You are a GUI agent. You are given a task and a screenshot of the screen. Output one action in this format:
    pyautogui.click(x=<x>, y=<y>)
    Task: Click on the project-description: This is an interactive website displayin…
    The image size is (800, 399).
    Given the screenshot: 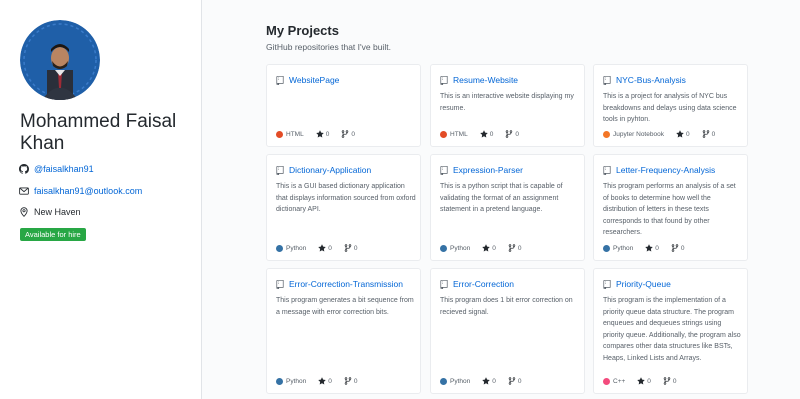 What is the action you would take?
    pyautogui.click(x=507, y=102)
    